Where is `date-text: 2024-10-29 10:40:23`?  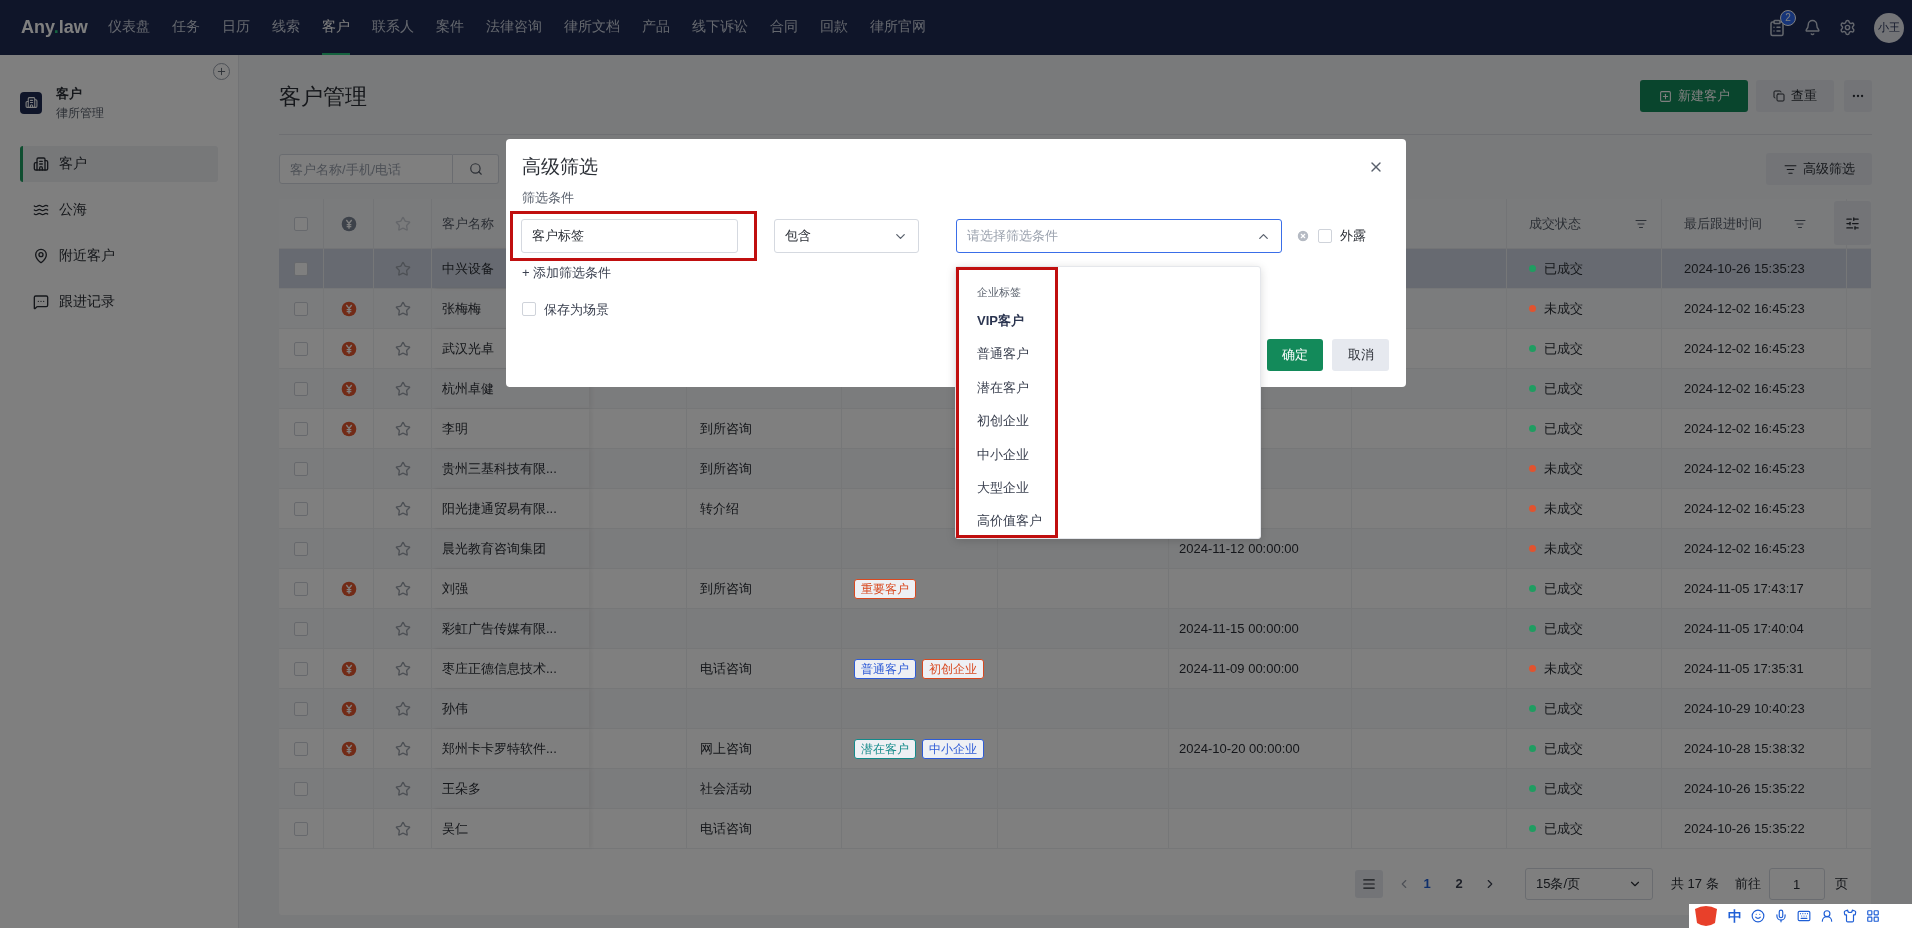 date-text: 2024-10-29 10:40:23 is located at coordinates (1744, 708).